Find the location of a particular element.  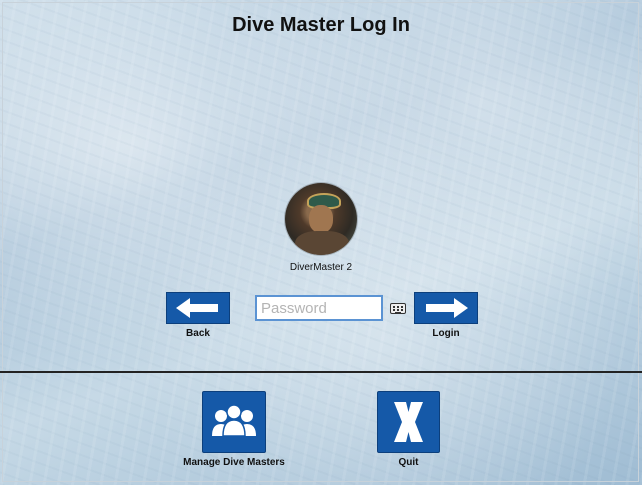

arrow-right-icon is located at coordinates (447, 308).